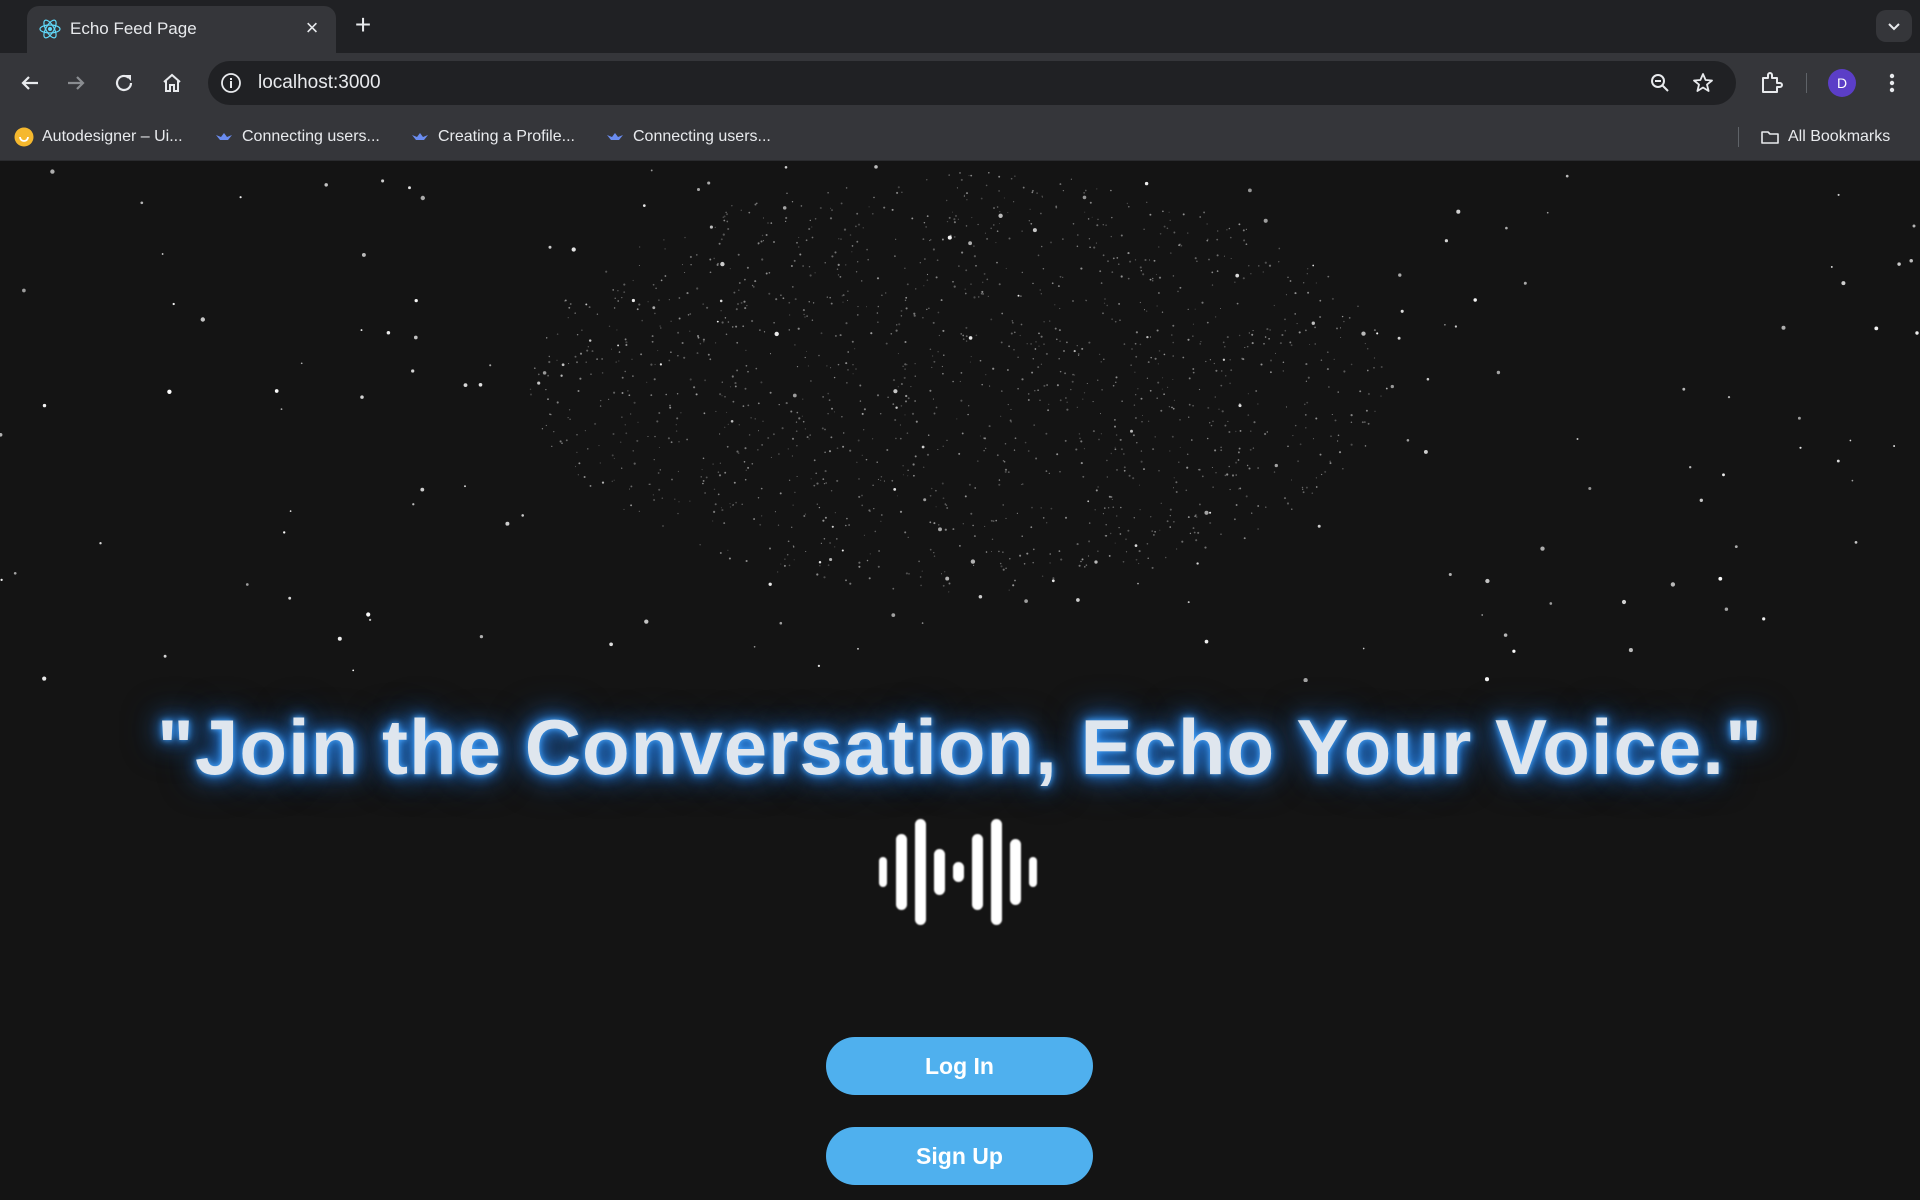  Describe the element at coordinates (1703, 83) in the screenshot. I see `bookmark-star-icon` at that location.